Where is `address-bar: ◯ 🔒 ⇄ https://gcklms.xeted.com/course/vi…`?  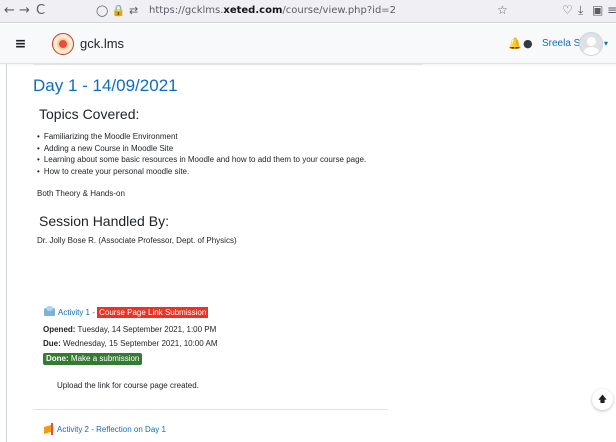
address-bar: ◯ 🔒 ⇄ https://gcklms.xeted.com/course/vi… is located at coordinates (306, 11).